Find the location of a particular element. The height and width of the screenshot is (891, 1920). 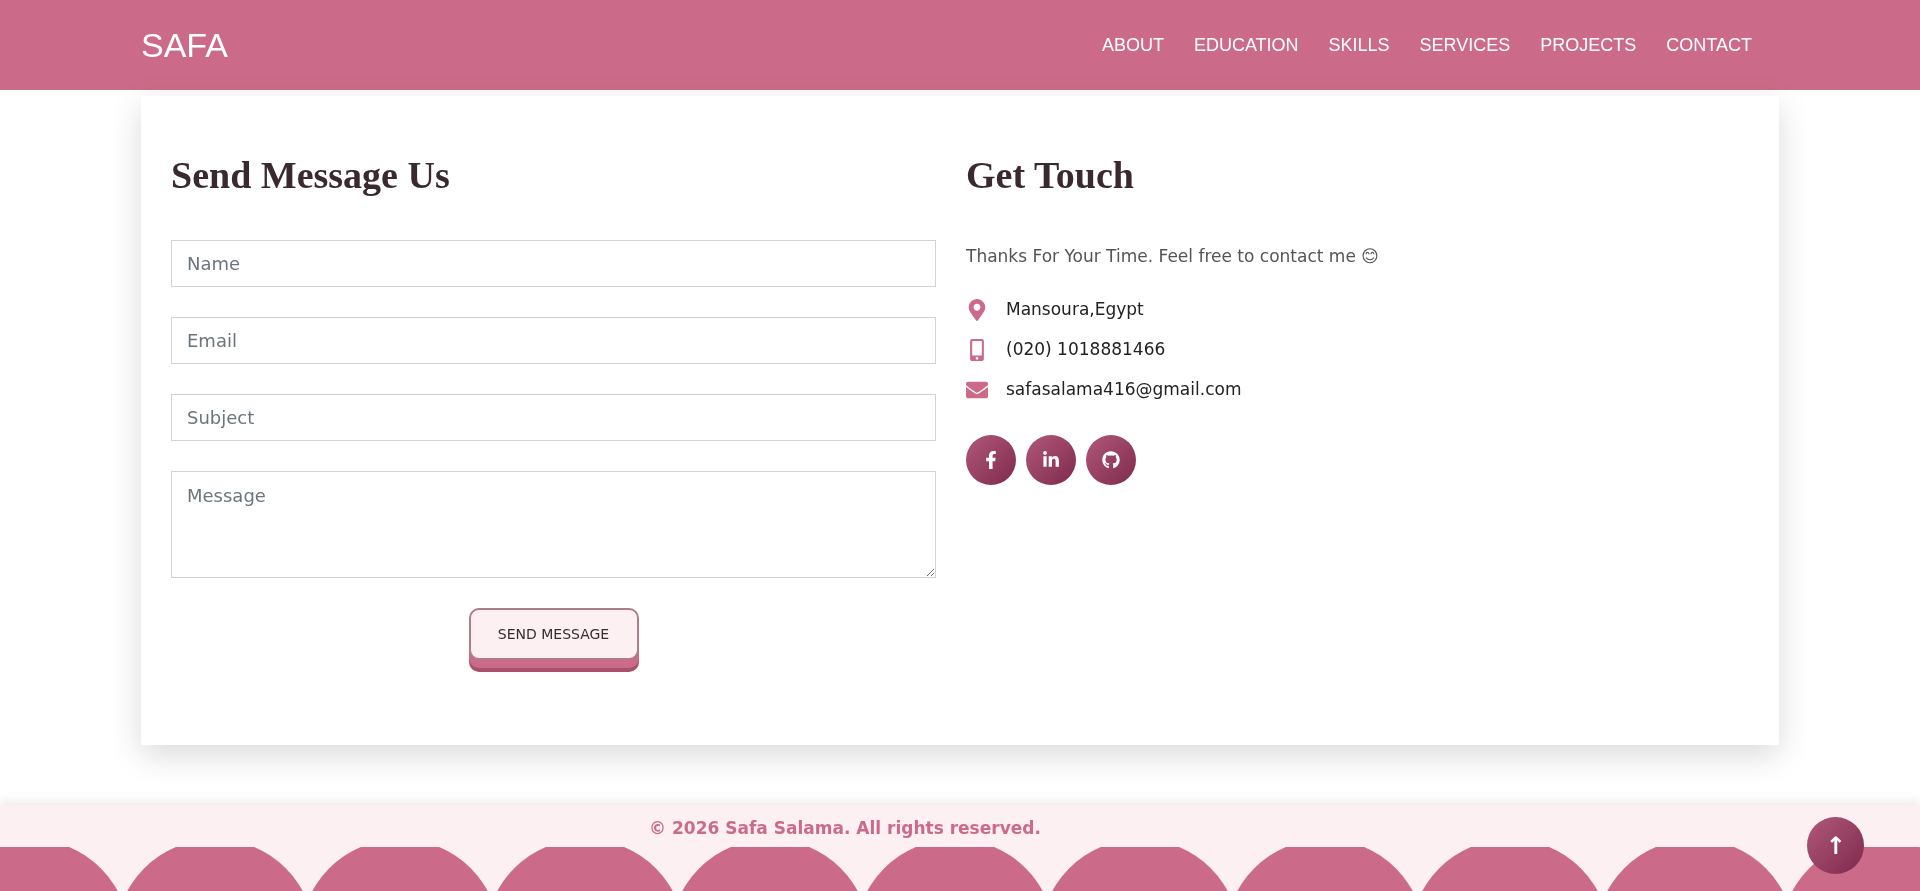

back-to-top-button: ↑ is located at coordinates (1835, 845).